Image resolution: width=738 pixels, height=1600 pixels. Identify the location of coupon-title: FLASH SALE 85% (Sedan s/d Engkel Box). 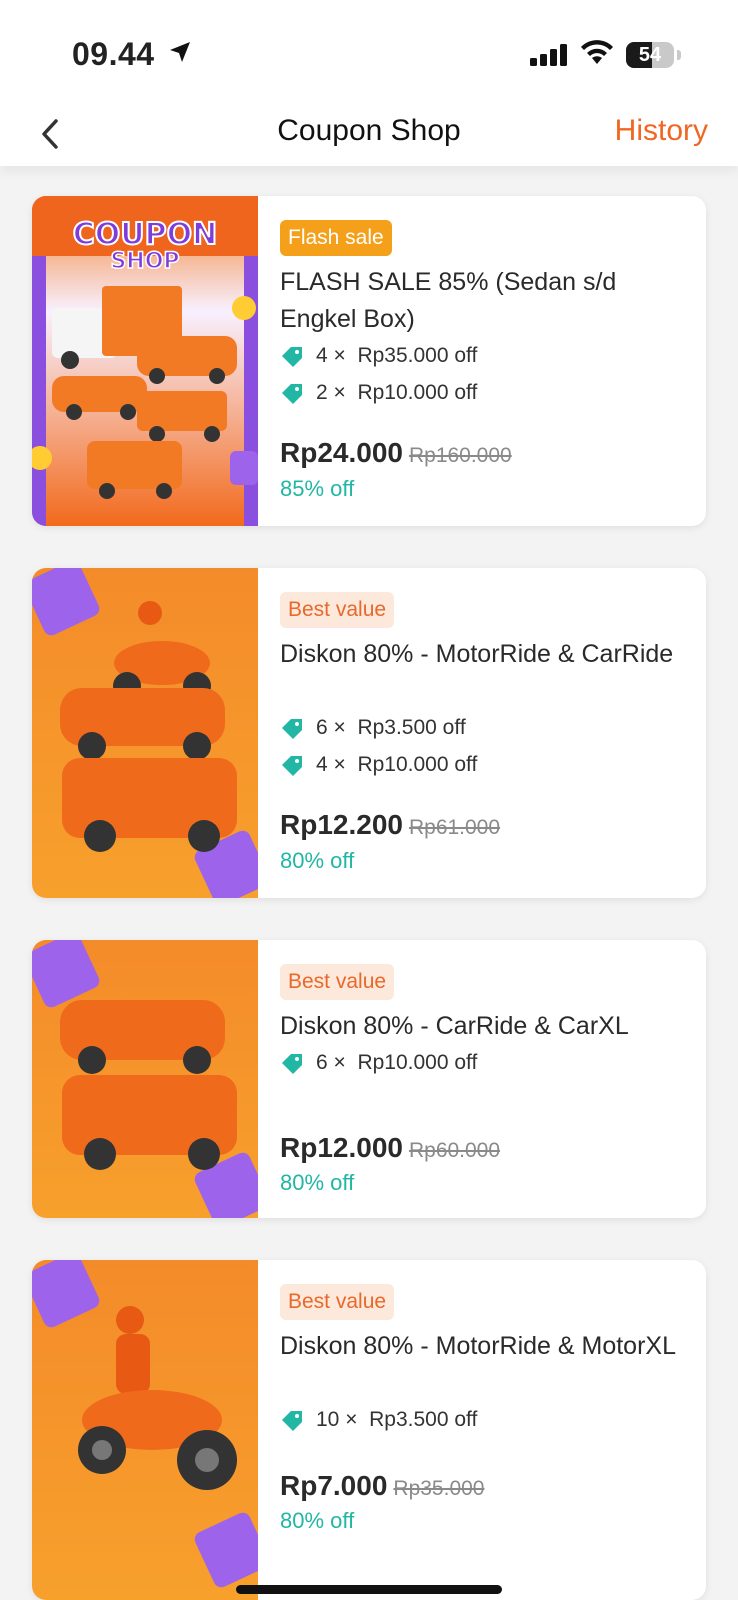
(448, 300).